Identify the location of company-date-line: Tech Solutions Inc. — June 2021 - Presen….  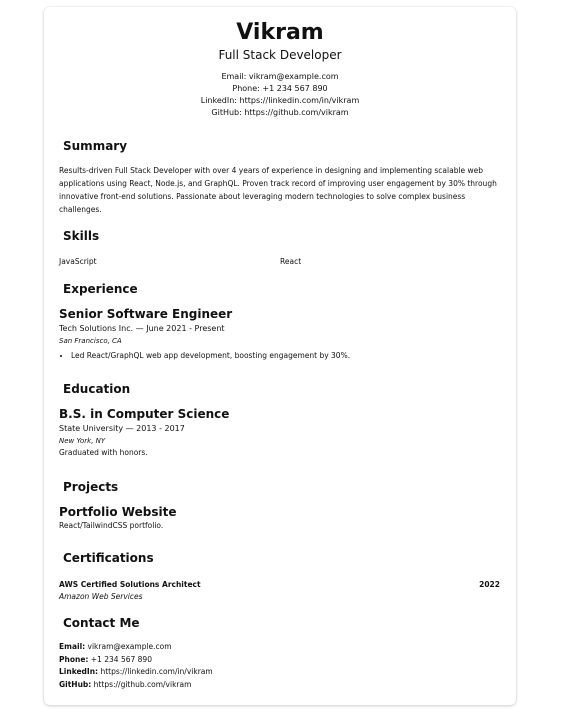
(142, 328).